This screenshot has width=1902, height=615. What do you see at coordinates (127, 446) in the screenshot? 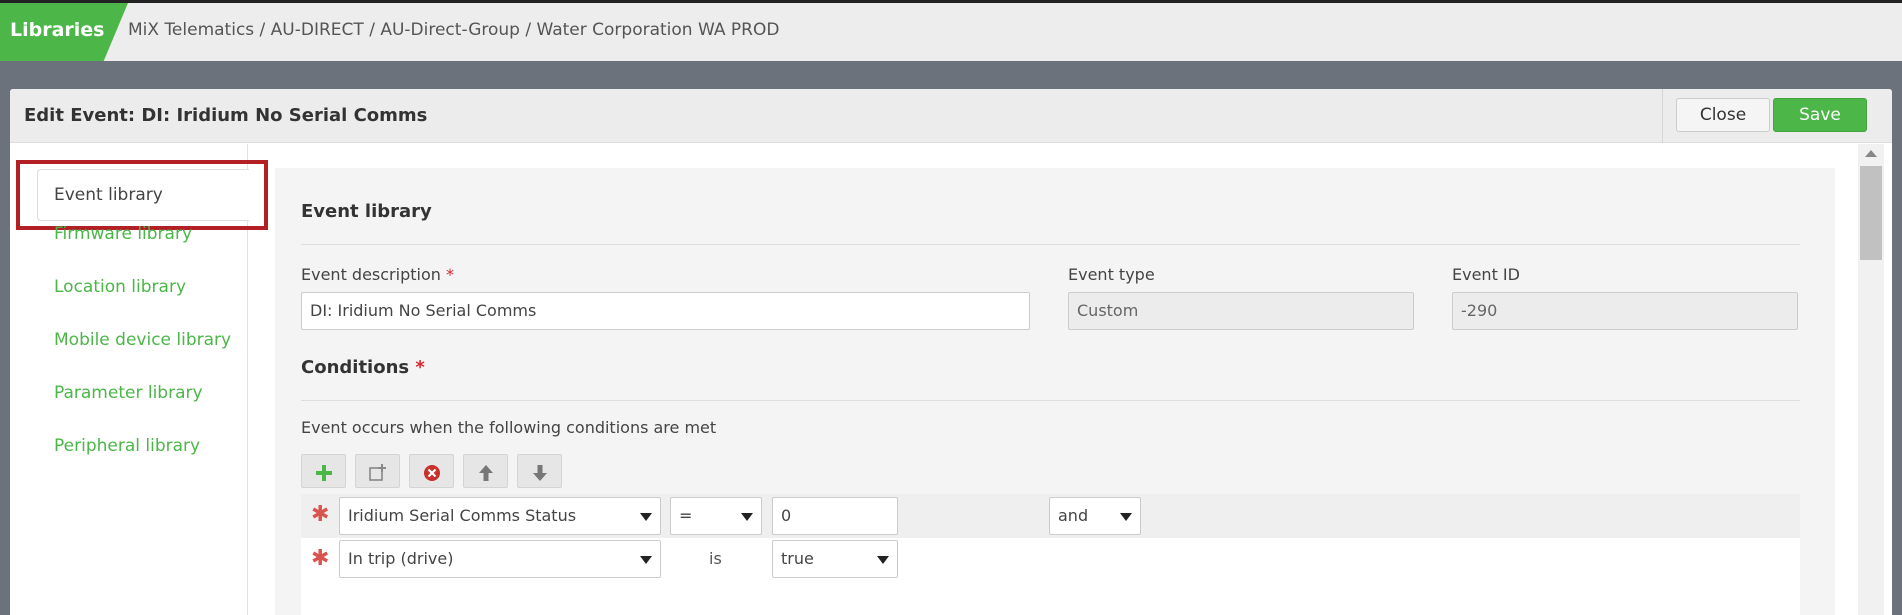
I see `sidebar-item-peripheral-library: Peripheral library` at bounding box center [127, 446].